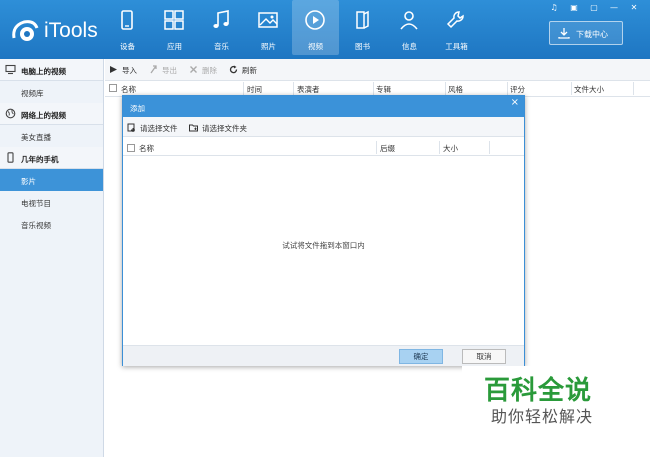 The width and height of the screenshot is (650, 457). What do you see at coordinates (129, 70) in the screenshot?
I see `import-label: 导入` at bounding box center [129, 70].